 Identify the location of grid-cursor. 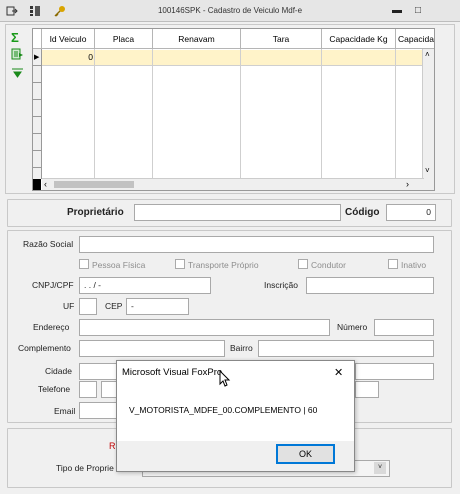
(37, 184).